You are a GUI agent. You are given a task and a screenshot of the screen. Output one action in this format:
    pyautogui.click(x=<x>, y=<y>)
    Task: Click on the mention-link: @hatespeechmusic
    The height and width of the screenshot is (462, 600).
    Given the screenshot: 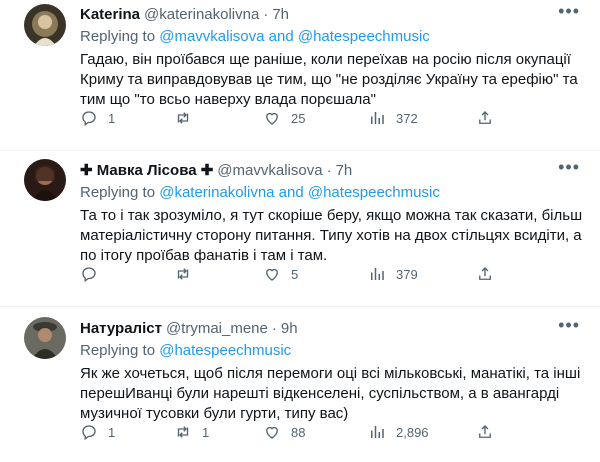 What is the action you would take?
    pyautogui.click(x=225, y=350)
    